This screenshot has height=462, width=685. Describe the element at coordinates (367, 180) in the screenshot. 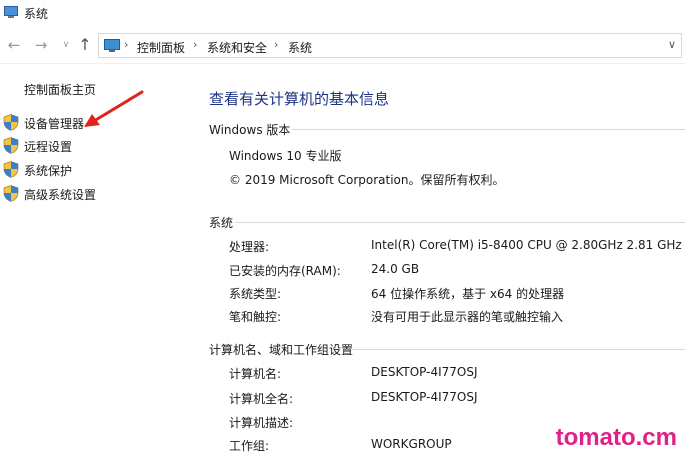

I see `copyright-text: © 2019 Microsoft Corporation。保留所有权利。` at that location.